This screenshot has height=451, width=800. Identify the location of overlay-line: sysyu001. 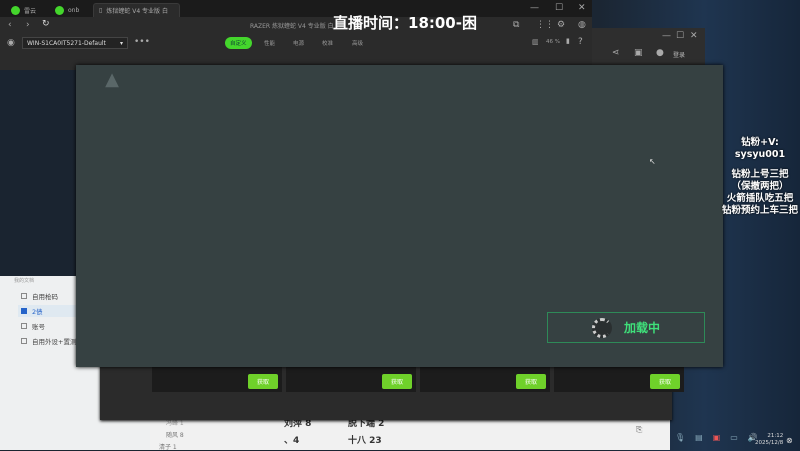
(760, 154).